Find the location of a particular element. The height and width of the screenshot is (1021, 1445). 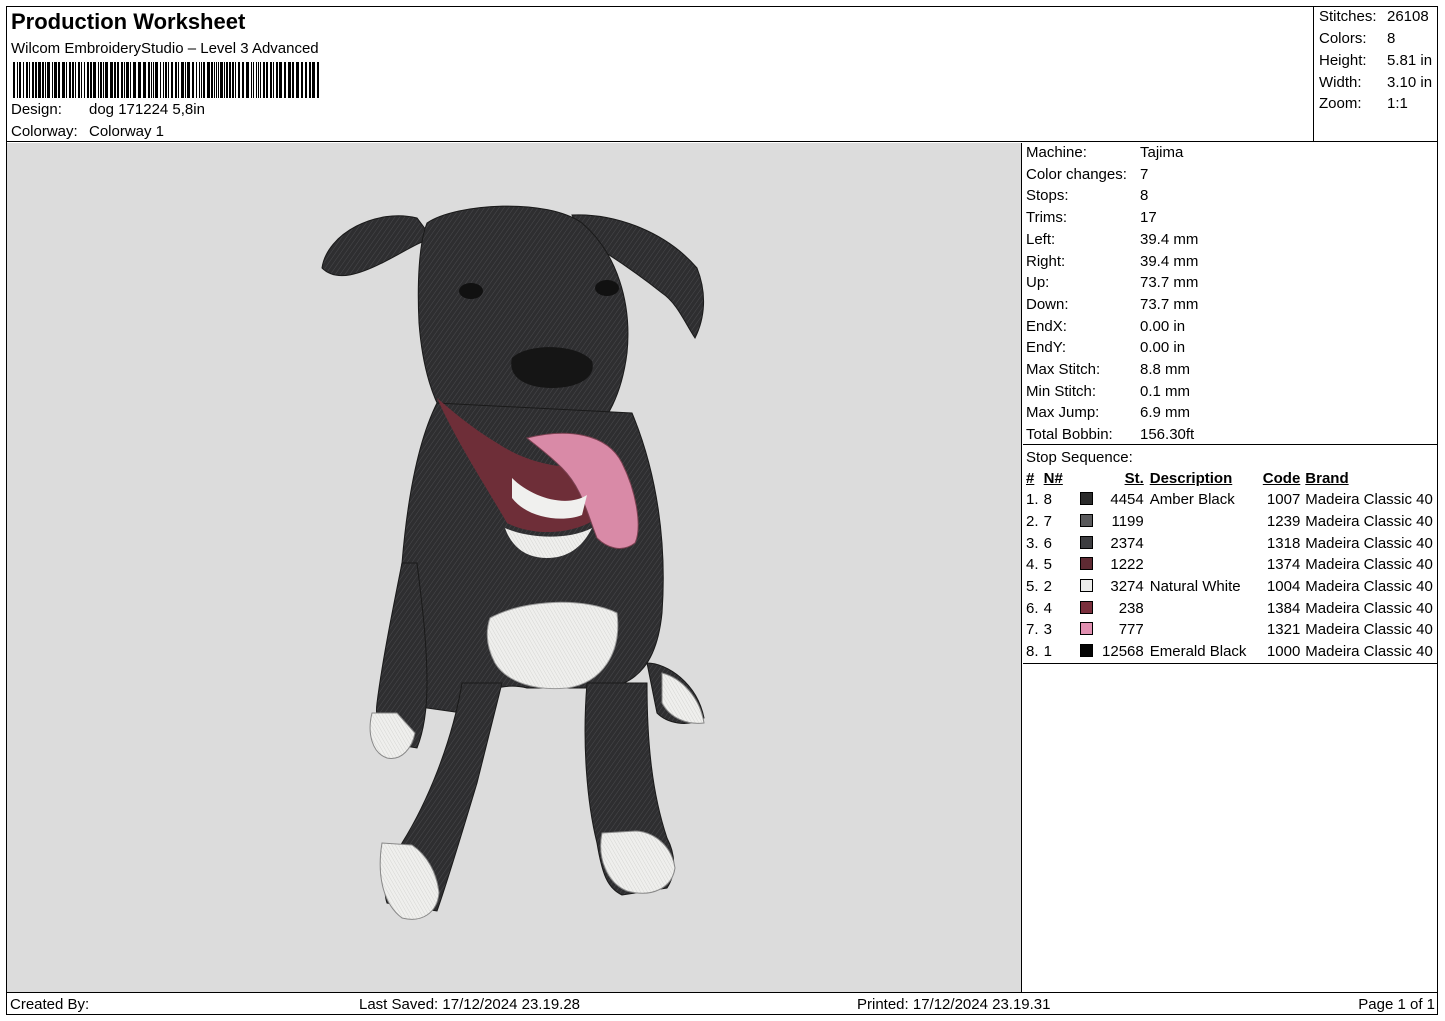

info-value: 73.7 mm is located at coordinates (1169, 304).